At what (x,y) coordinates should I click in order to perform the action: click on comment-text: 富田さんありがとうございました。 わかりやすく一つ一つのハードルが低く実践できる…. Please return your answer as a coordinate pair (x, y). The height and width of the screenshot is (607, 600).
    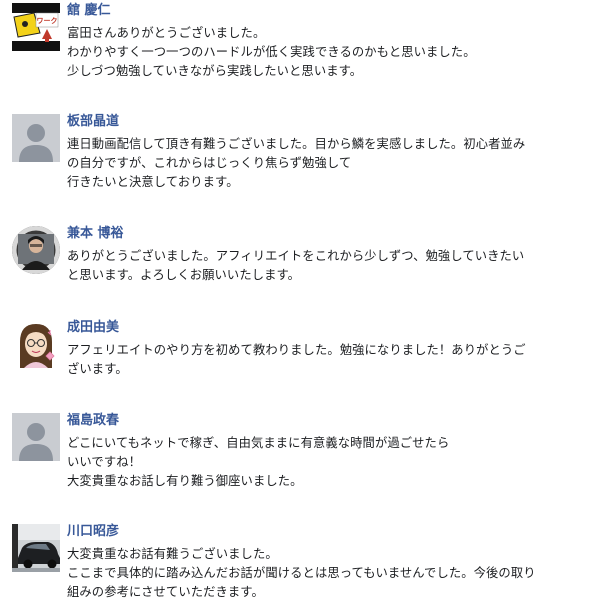
    Looking at the image, I should click on (329, 52).